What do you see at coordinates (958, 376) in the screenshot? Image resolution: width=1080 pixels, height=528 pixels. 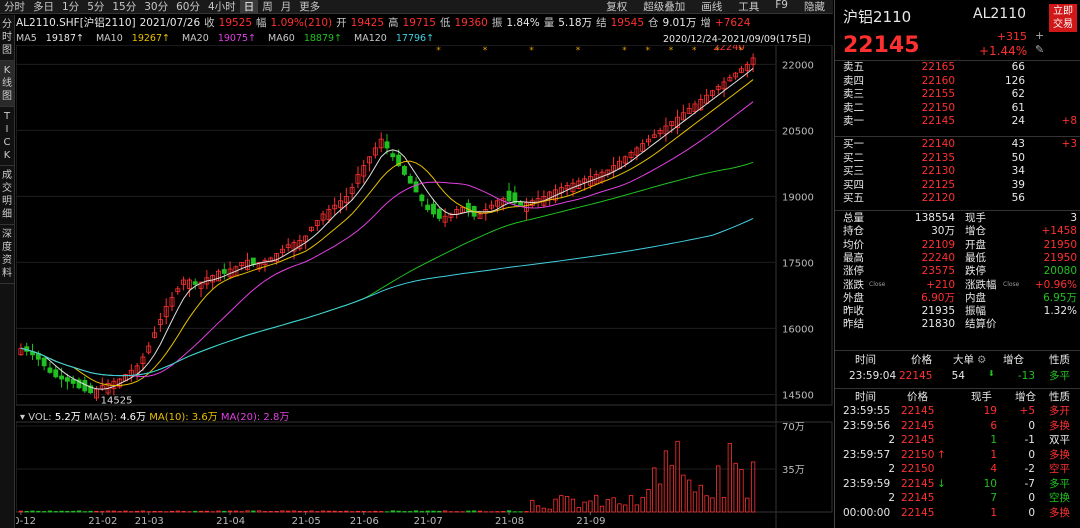 I see `tick-big: 54` at bounding box center [958, 376].